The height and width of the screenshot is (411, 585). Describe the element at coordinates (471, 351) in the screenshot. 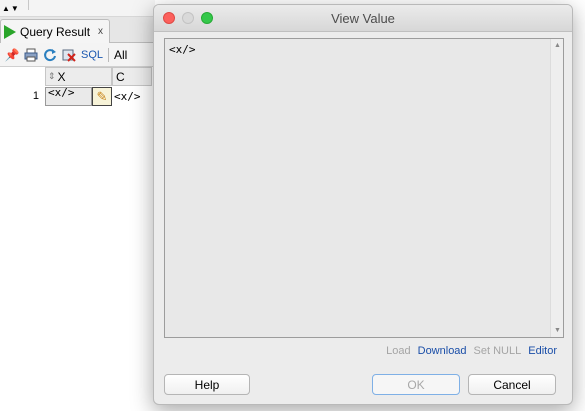

I see `value-actions: Load Download Set NULL Editor` at that location.